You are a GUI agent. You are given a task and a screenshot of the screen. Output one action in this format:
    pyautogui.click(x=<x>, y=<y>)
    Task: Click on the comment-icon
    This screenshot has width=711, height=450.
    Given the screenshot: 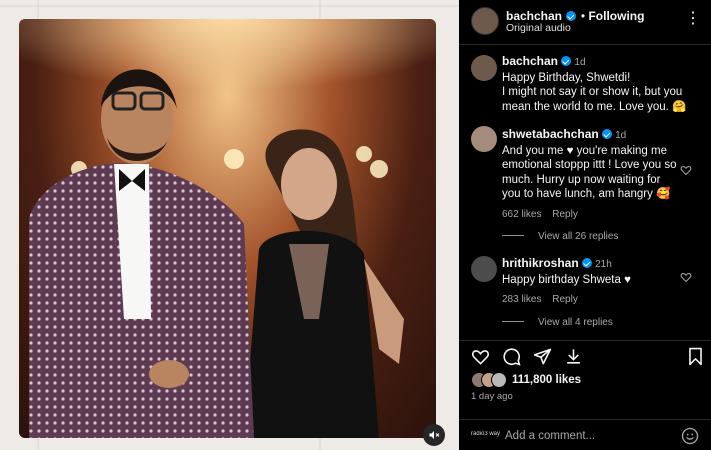 What is the action you would take?
    pyautogui.click(x=511, y=356)
    